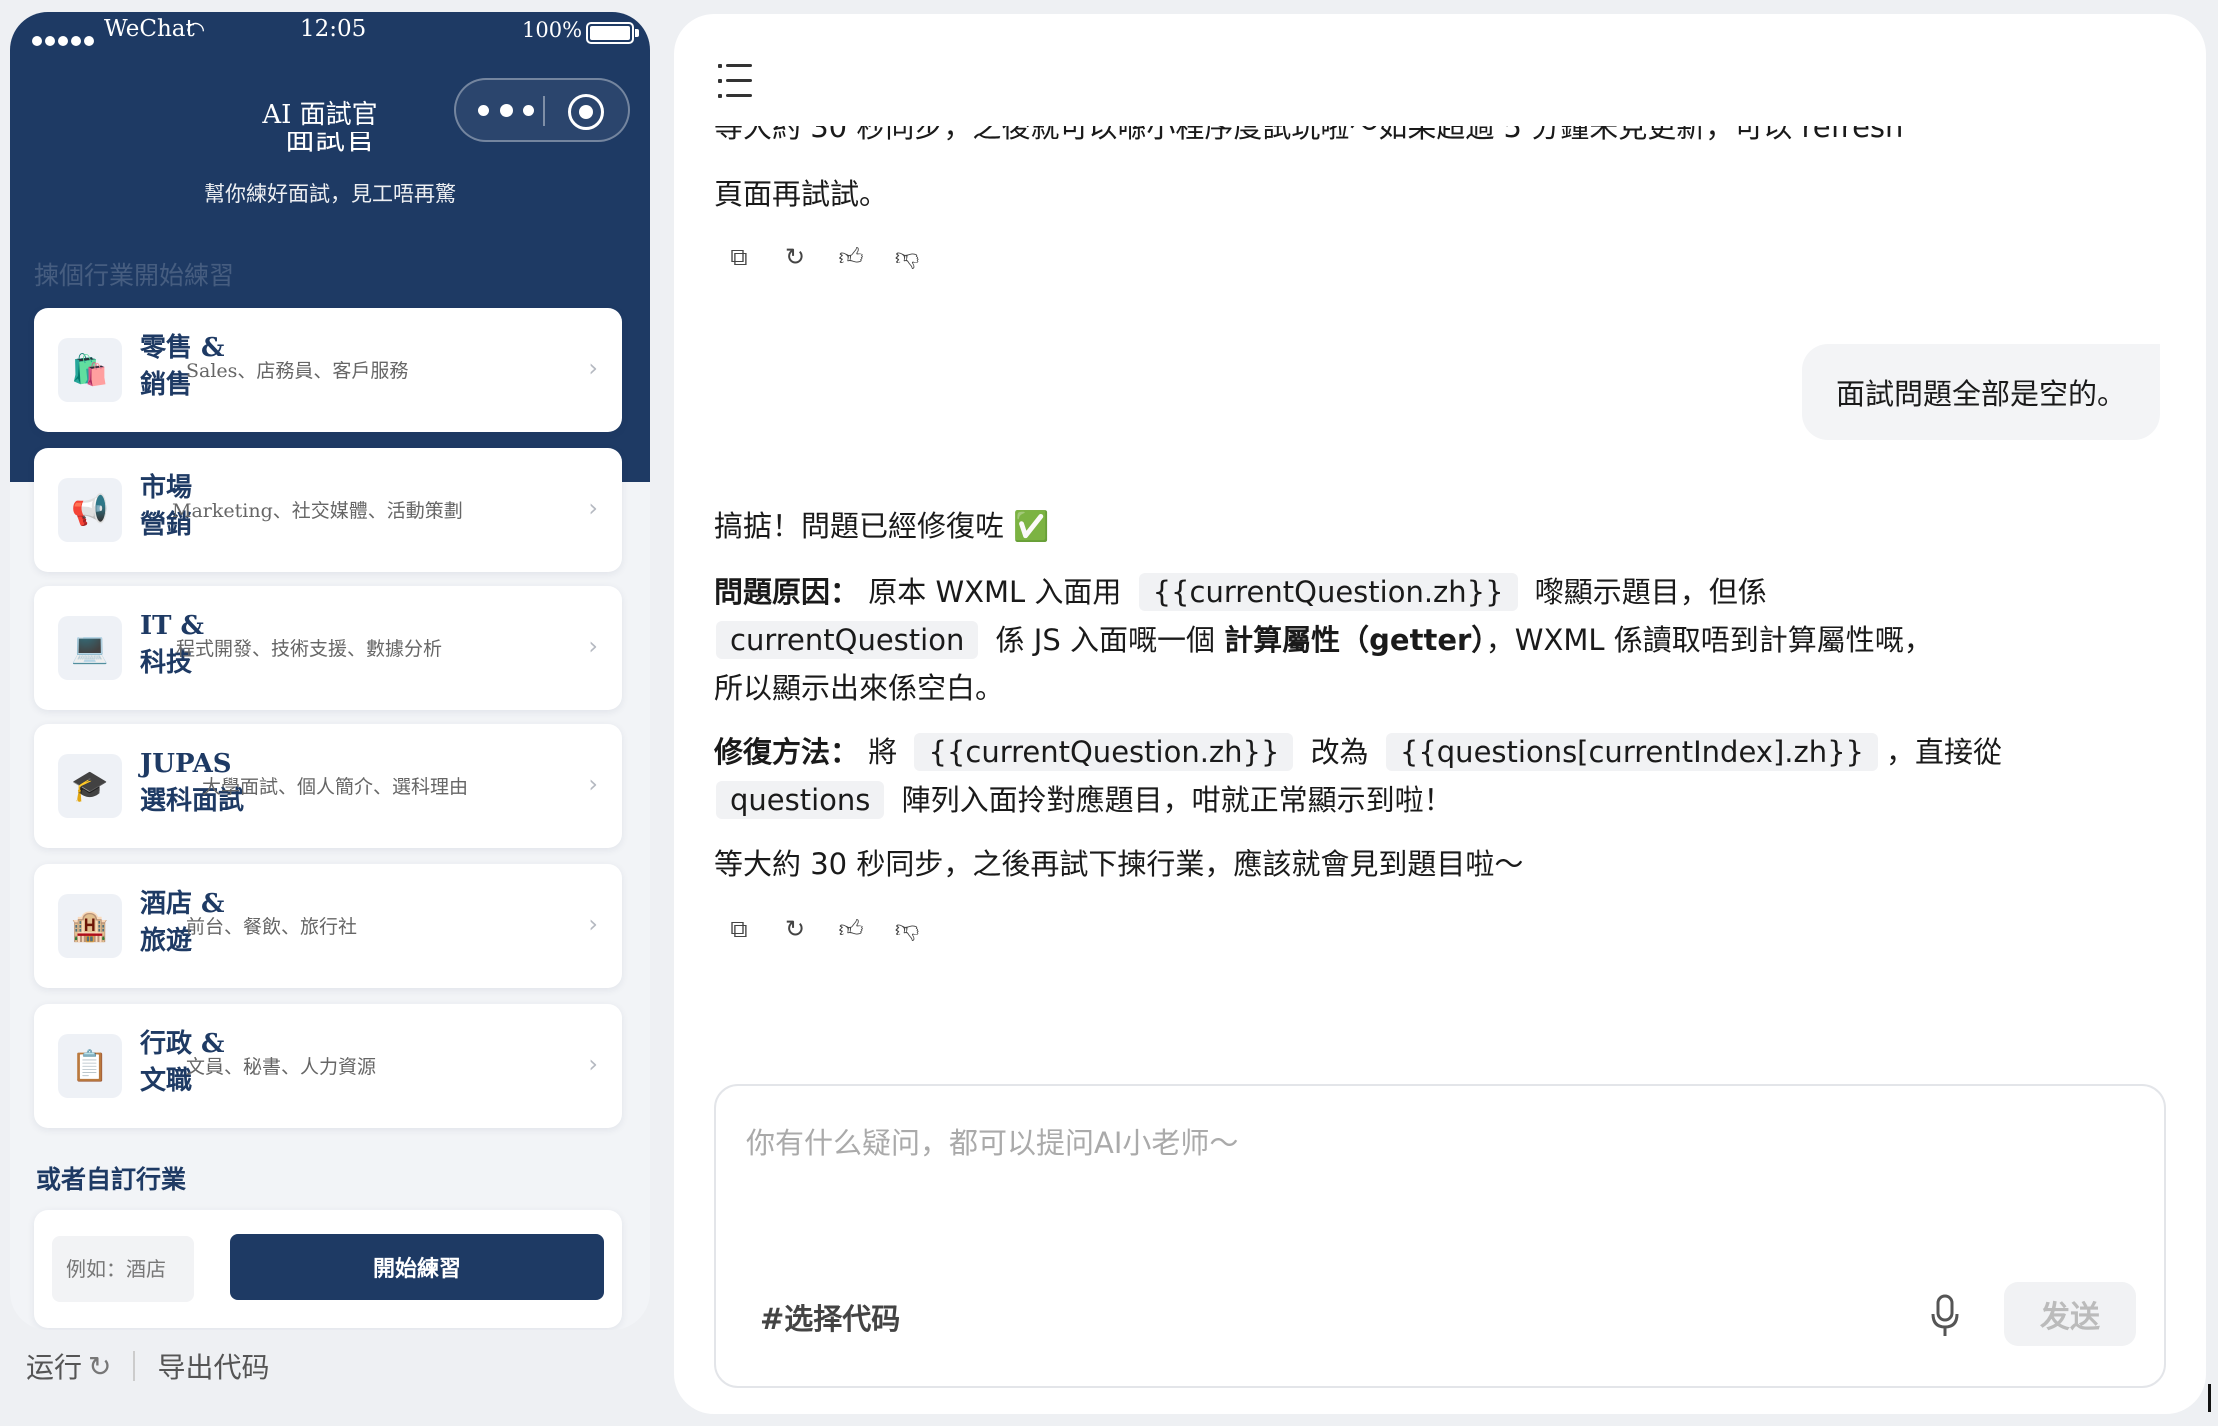 The image size is (2218, 1426). I want to click on reply-cause-line3: 所以顯示出來係空白。, so click(859, 688).